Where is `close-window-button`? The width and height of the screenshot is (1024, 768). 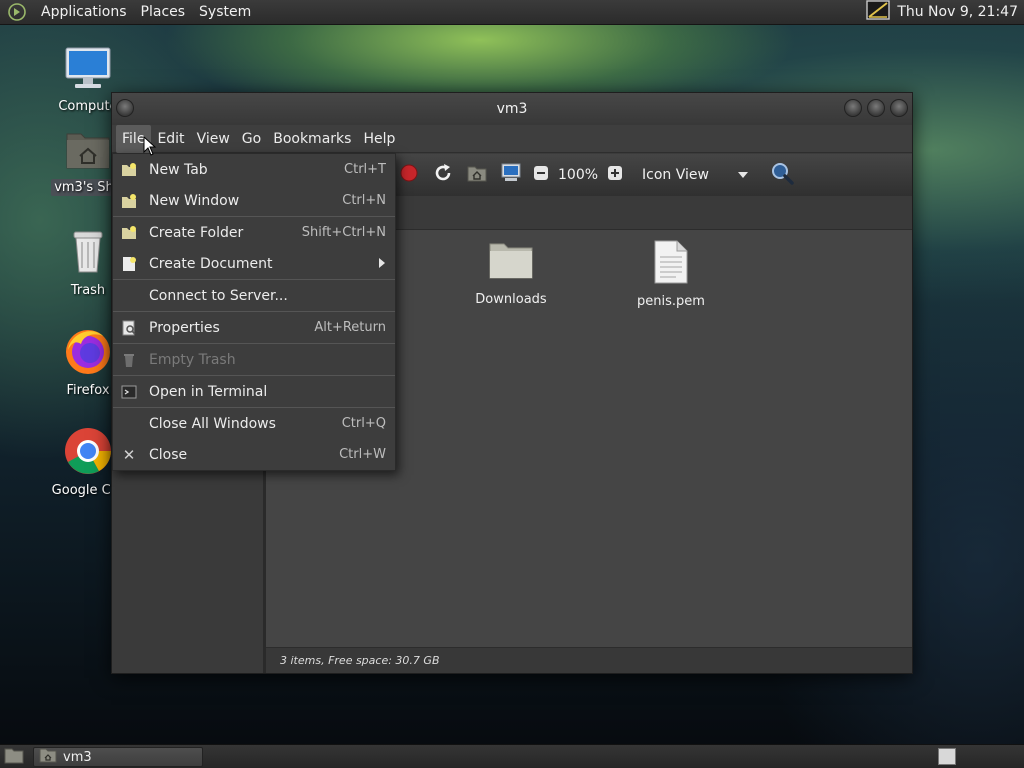
close-window-button is located at coordinates (899, 108).